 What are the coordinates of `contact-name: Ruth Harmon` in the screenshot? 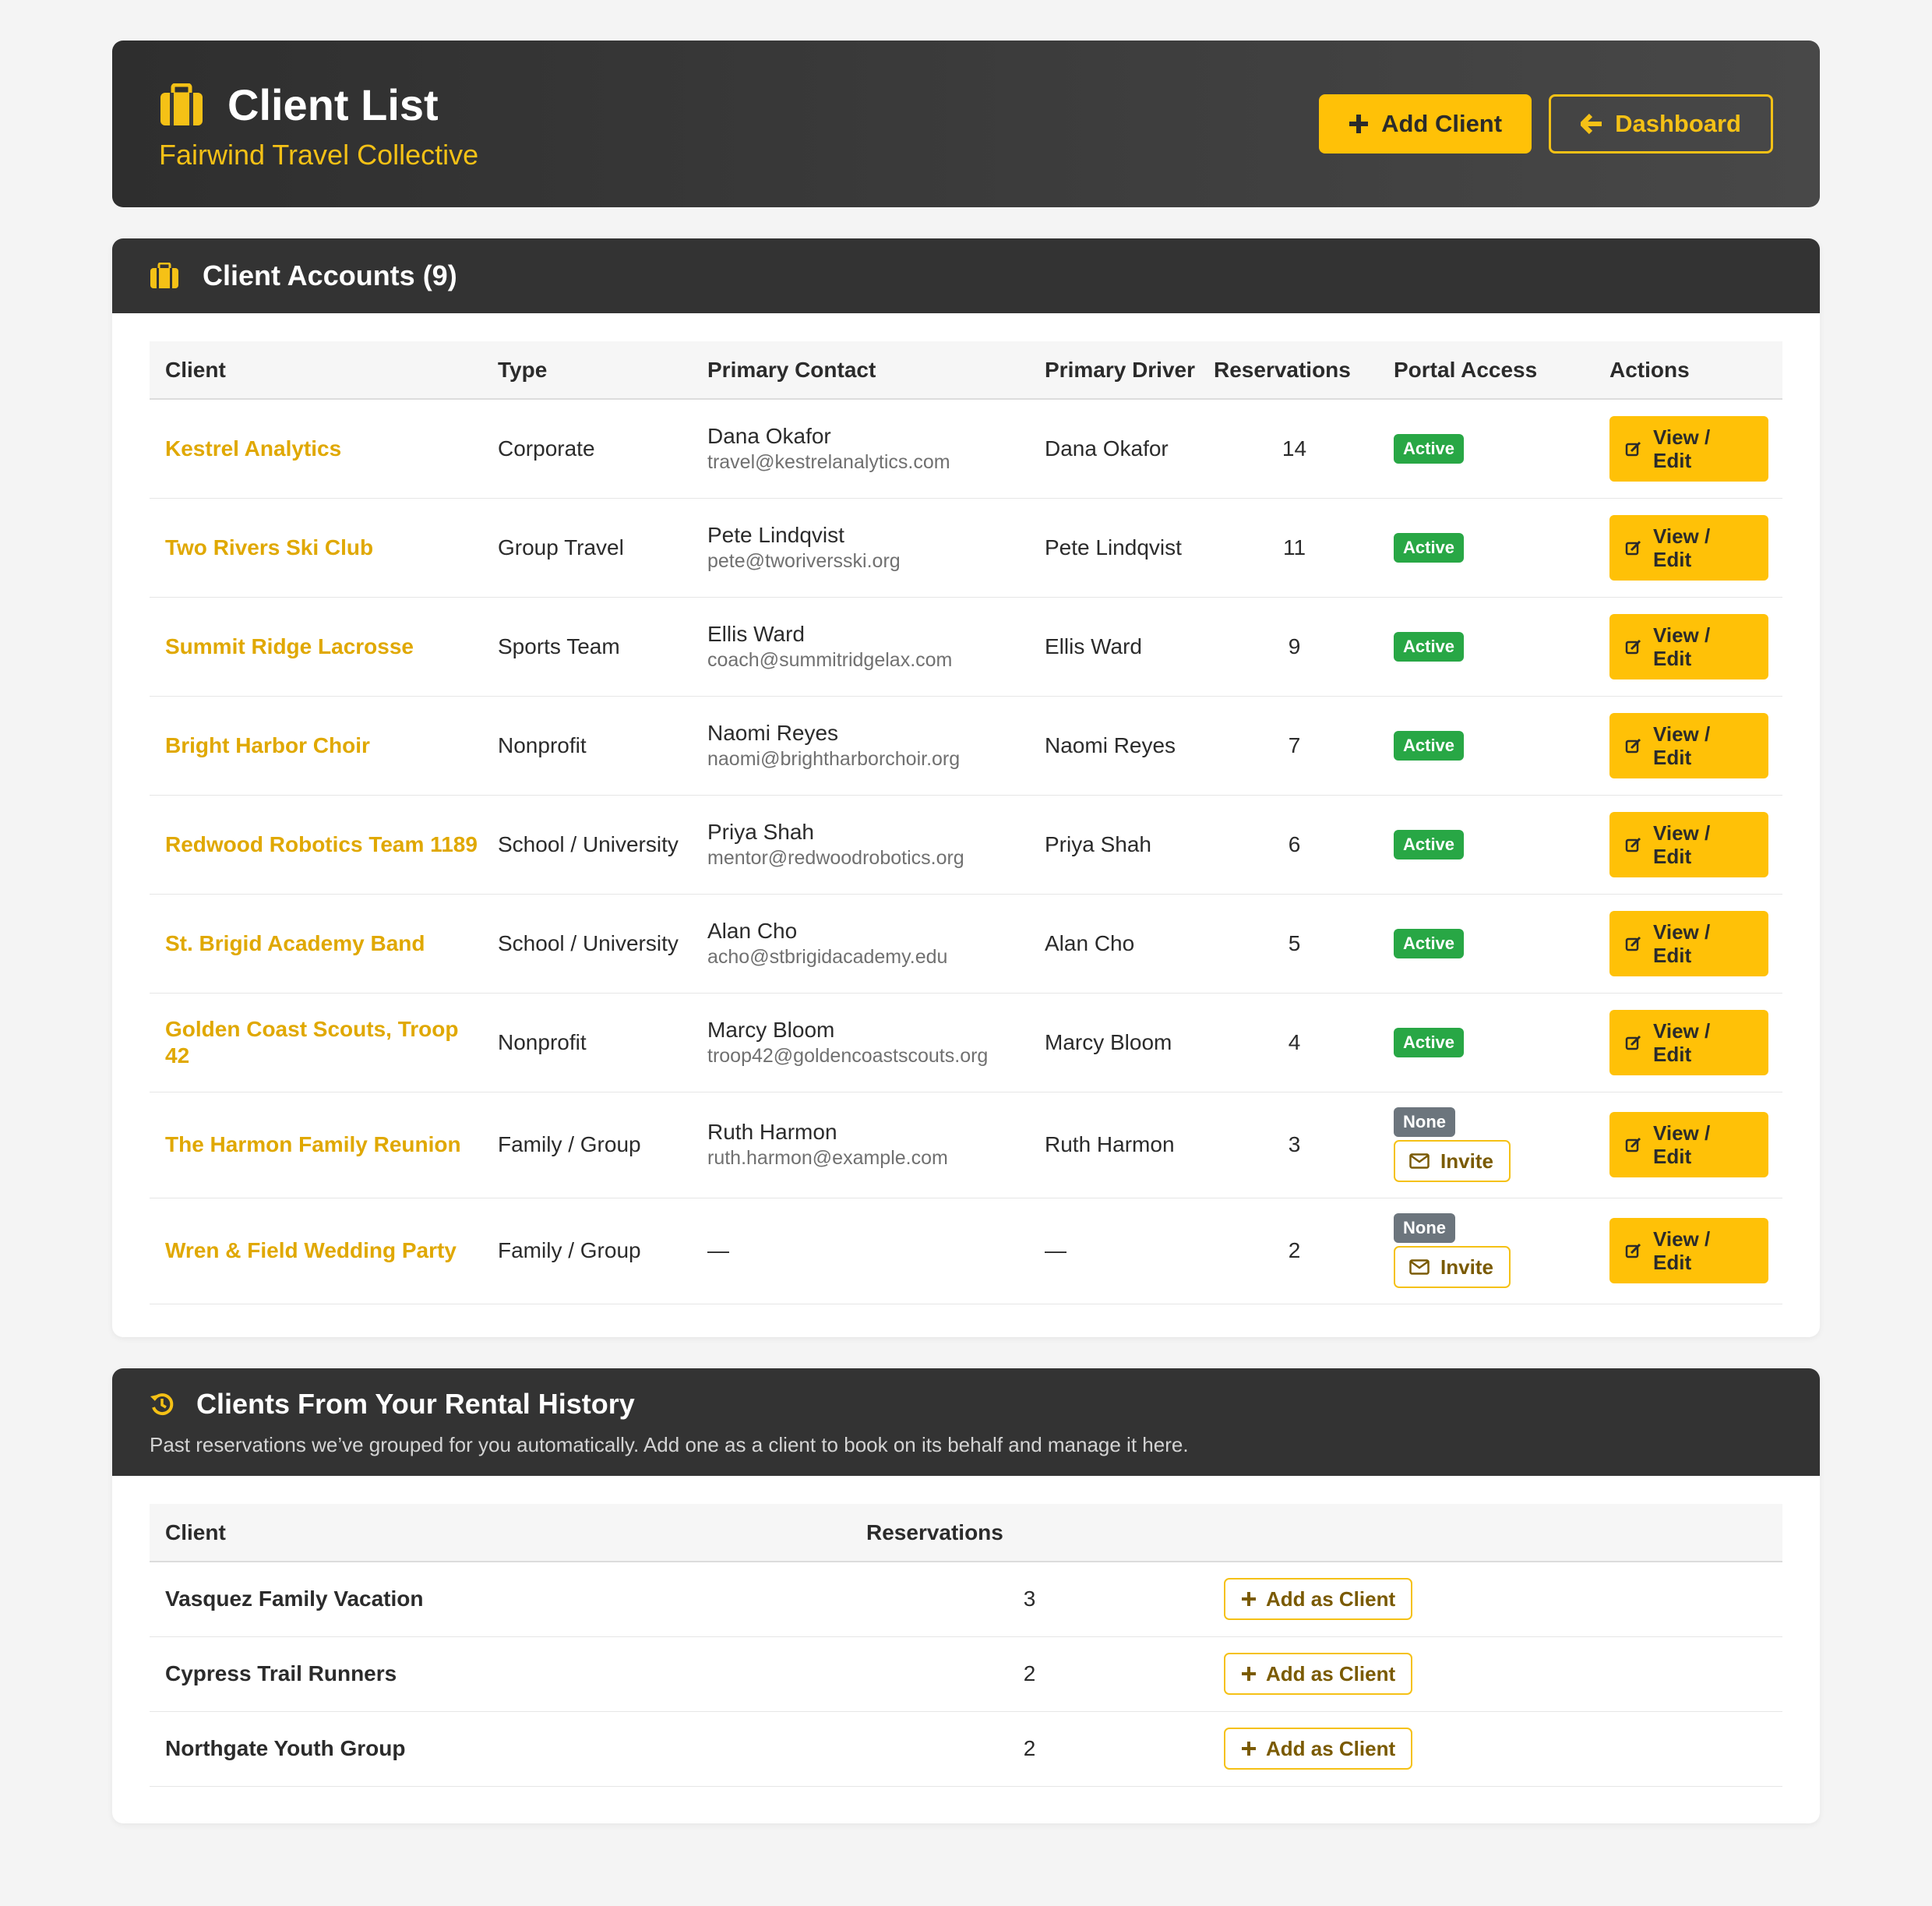 It's located at (772, 1132).